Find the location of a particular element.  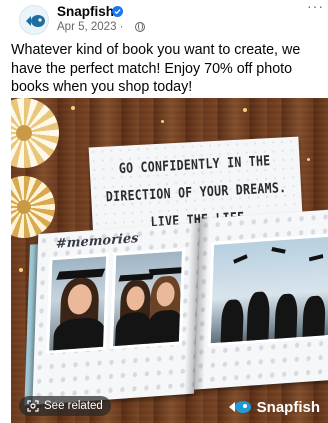

brand-label: Snapfish is located at coordinates (288, 407).